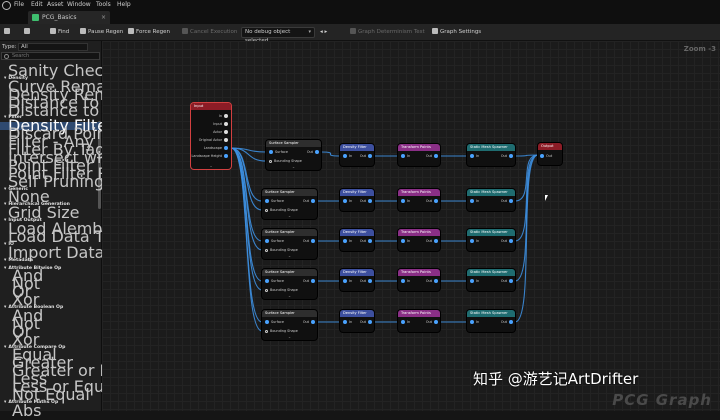 The height and width of the screenshot is (420, 720). Describe the element at coordinates (37, 5) in the screenshot. I see `menu-edit: Edit` at that location.